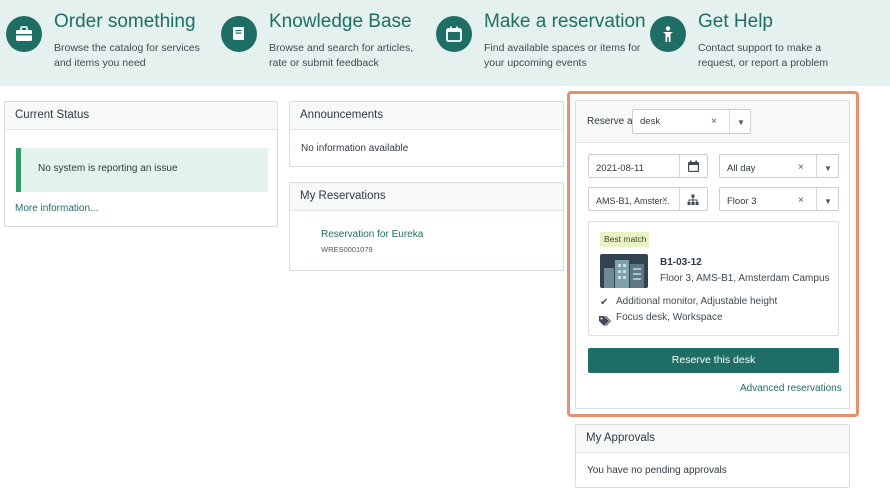 Image resolution: width=890 pixels, height=500 pixels. What do you see at coordinates (693, 168) in the screenshot?
I see `calendar-picker-icon` at bounding box center [693, 168].